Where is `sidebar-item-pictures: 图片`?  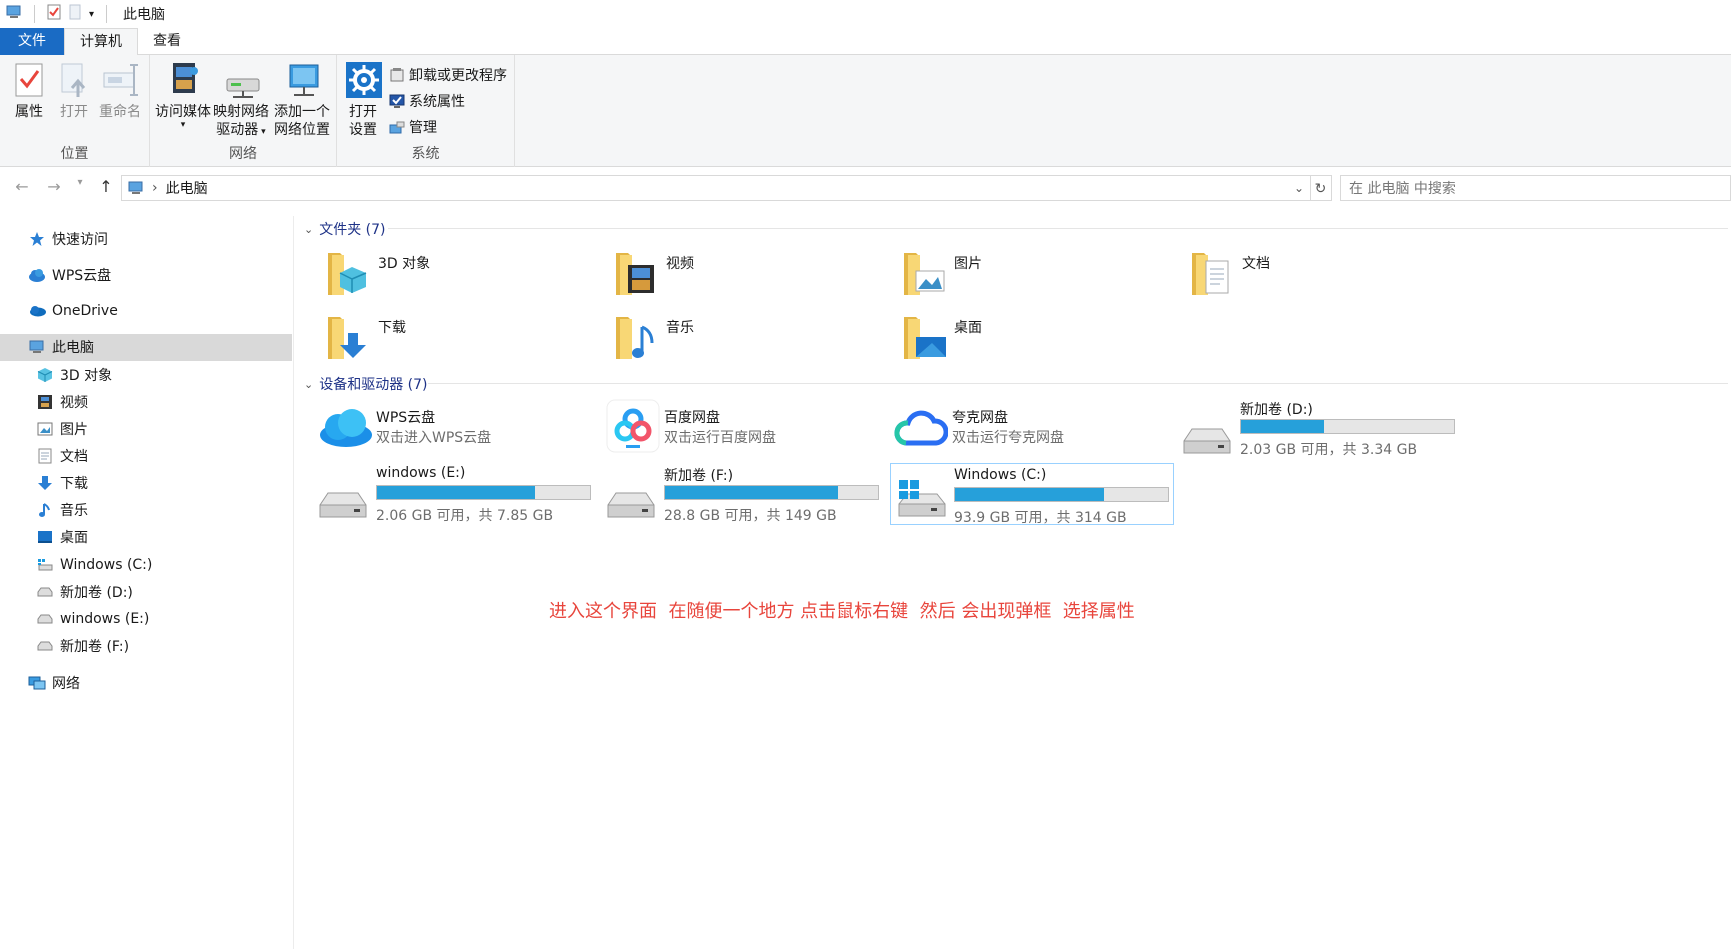 sidebar-item-pictures: 图片 is located at coordinates (62, 429).